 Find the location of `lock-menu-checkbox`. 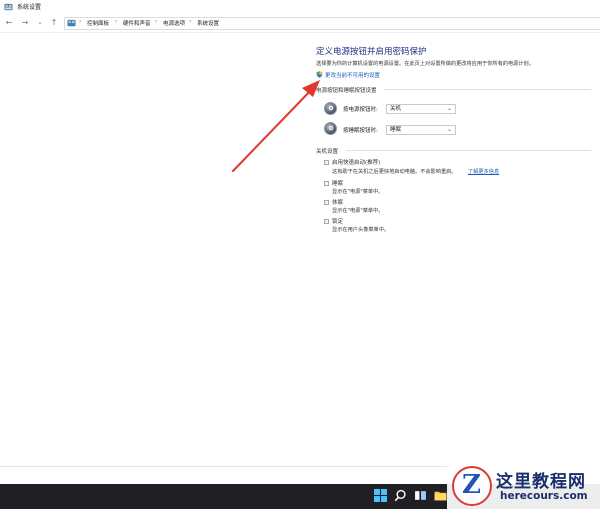

lock-menu-checkbox is located at coordinates (326, 221).